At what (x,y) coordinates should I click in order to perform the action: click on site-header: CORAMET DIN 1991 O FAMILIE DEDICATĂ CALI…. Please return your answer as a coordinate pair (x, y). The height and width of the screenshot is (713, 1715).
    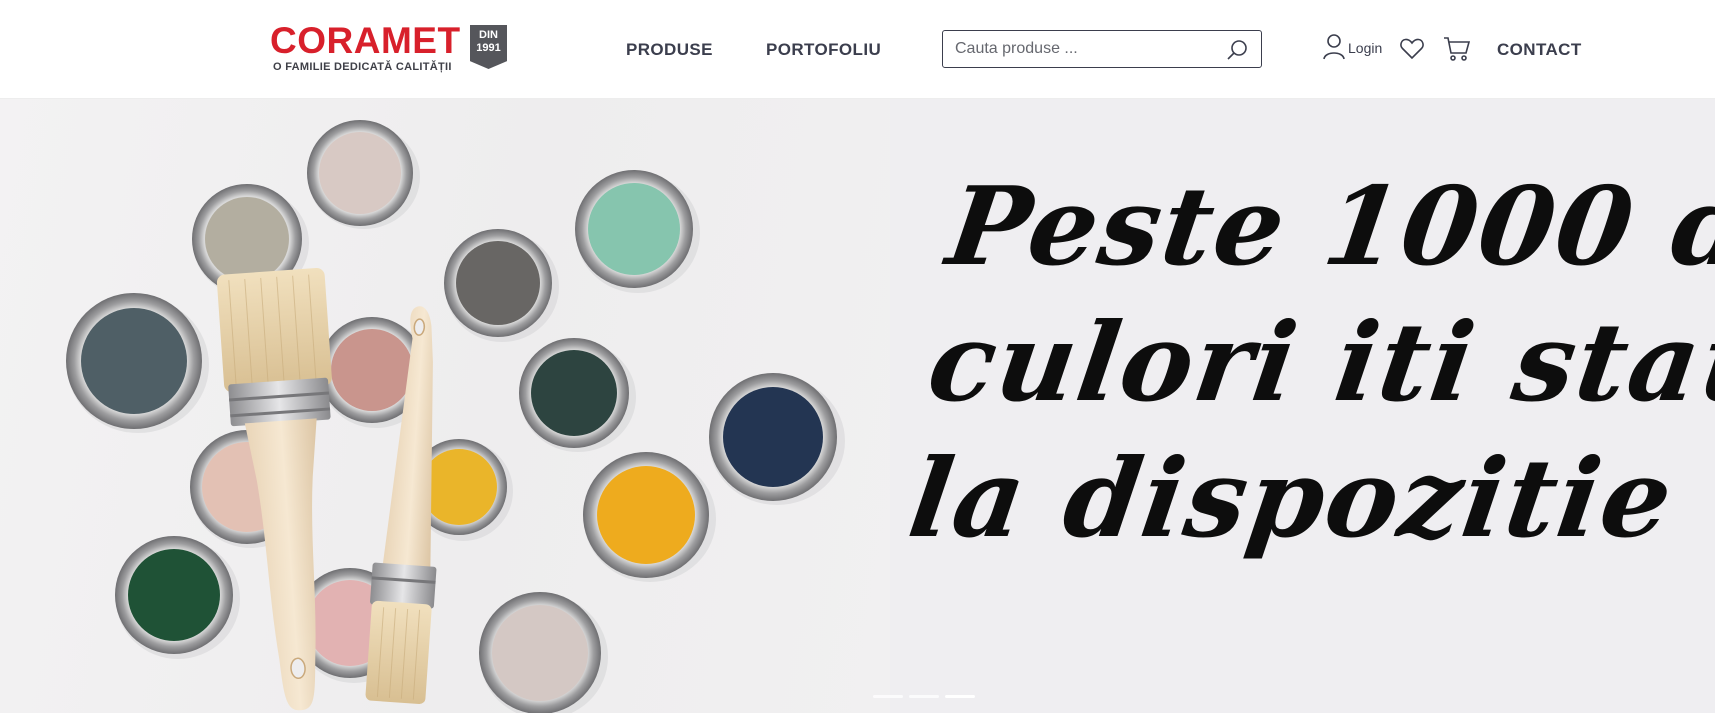
    Looking at the image, I should click on (857, 49).